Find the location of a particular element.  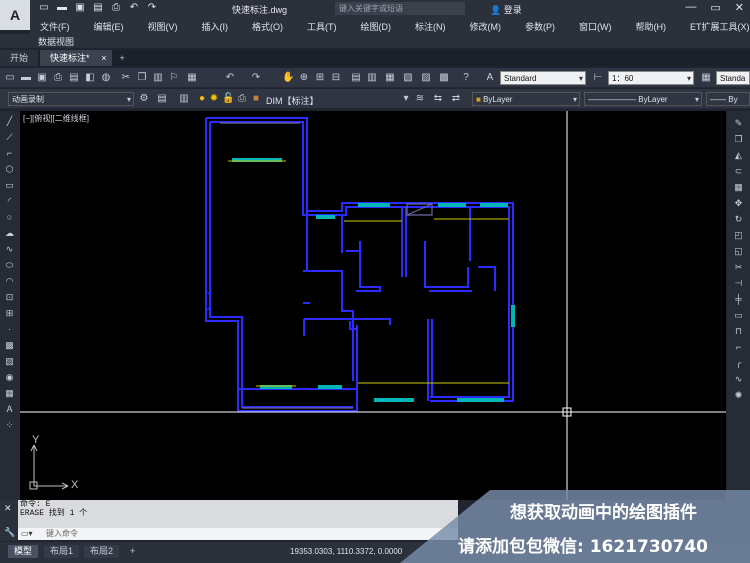

break-point-icon: ╪ is located at coordinates (738, 299).